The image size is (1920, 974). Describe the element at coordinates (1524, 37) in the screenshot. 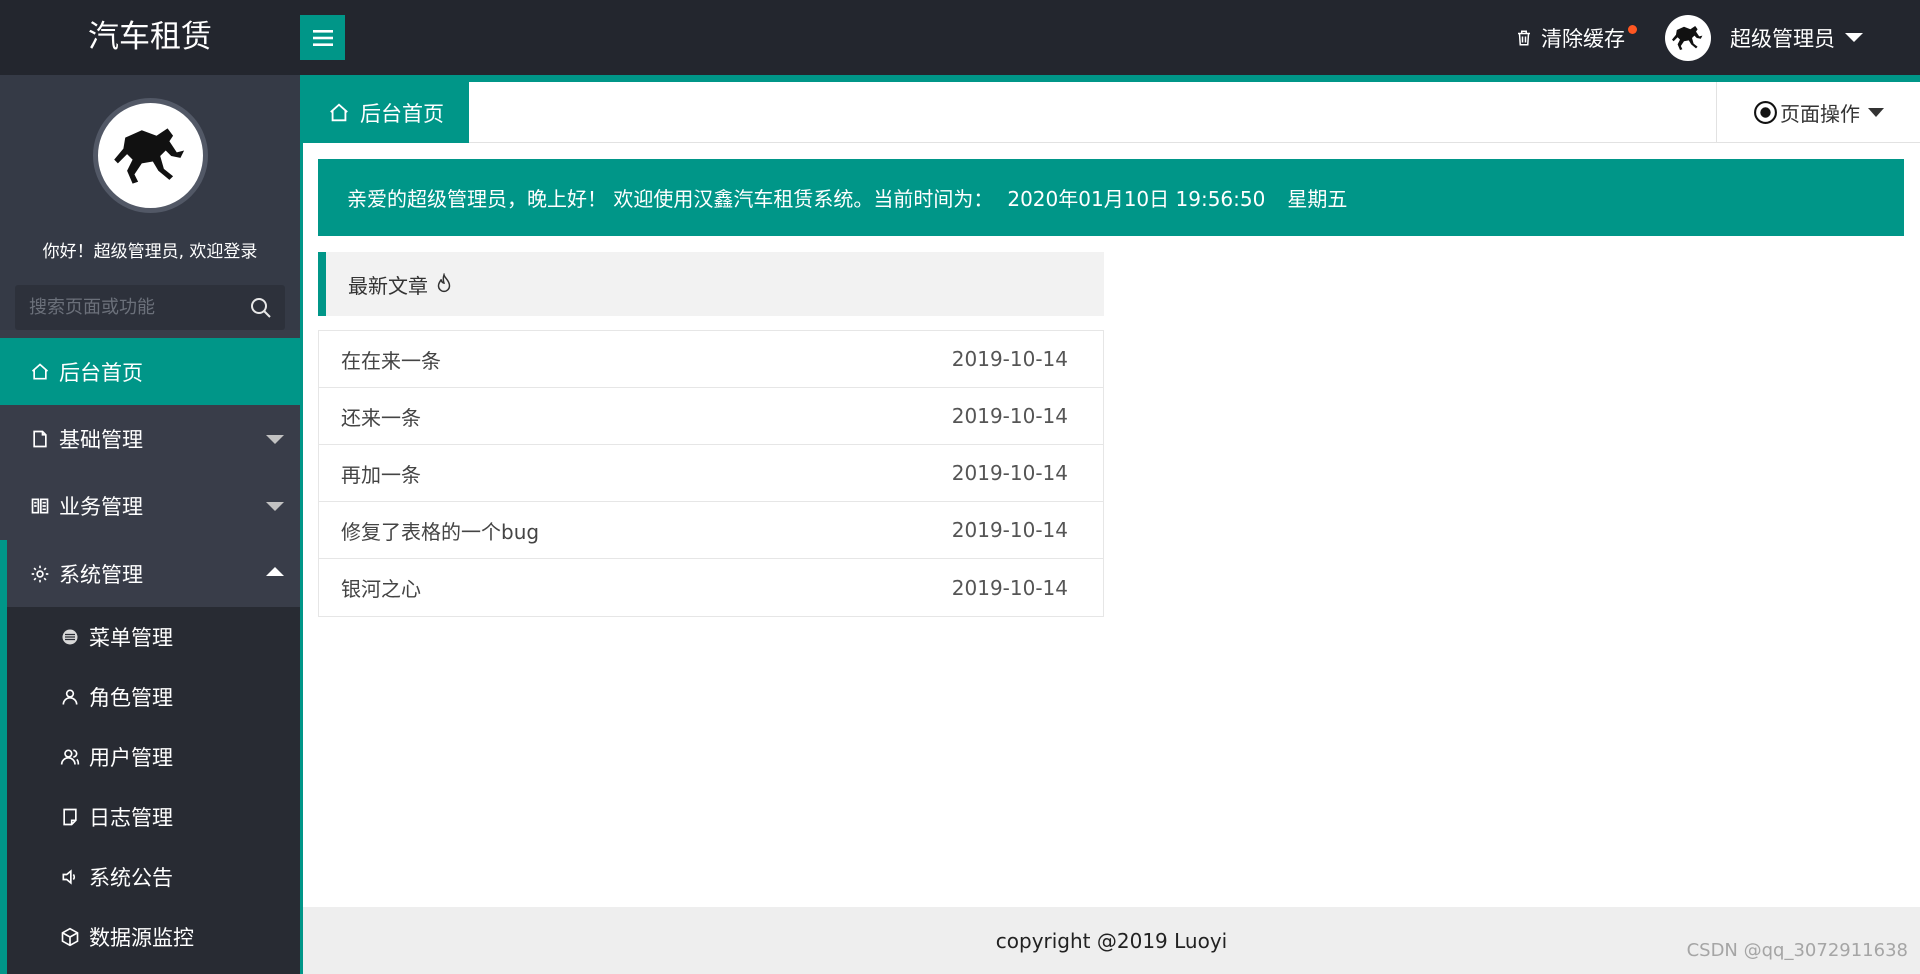

I see `trash-icon` at that location.